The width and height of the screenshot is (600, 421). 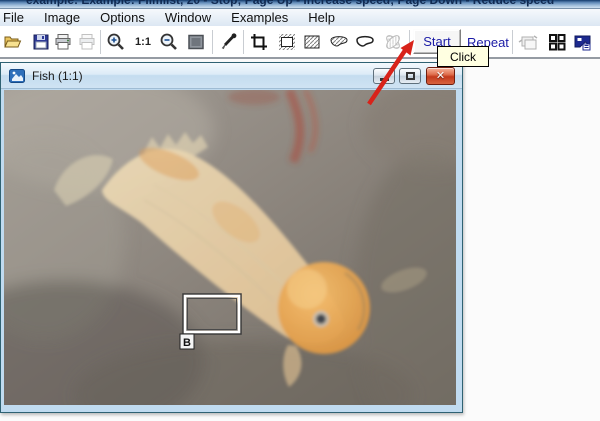 What do you see at coordinates (41, 42) in the screenshot?
I see `save-icon` at bounding box center [41, 42].